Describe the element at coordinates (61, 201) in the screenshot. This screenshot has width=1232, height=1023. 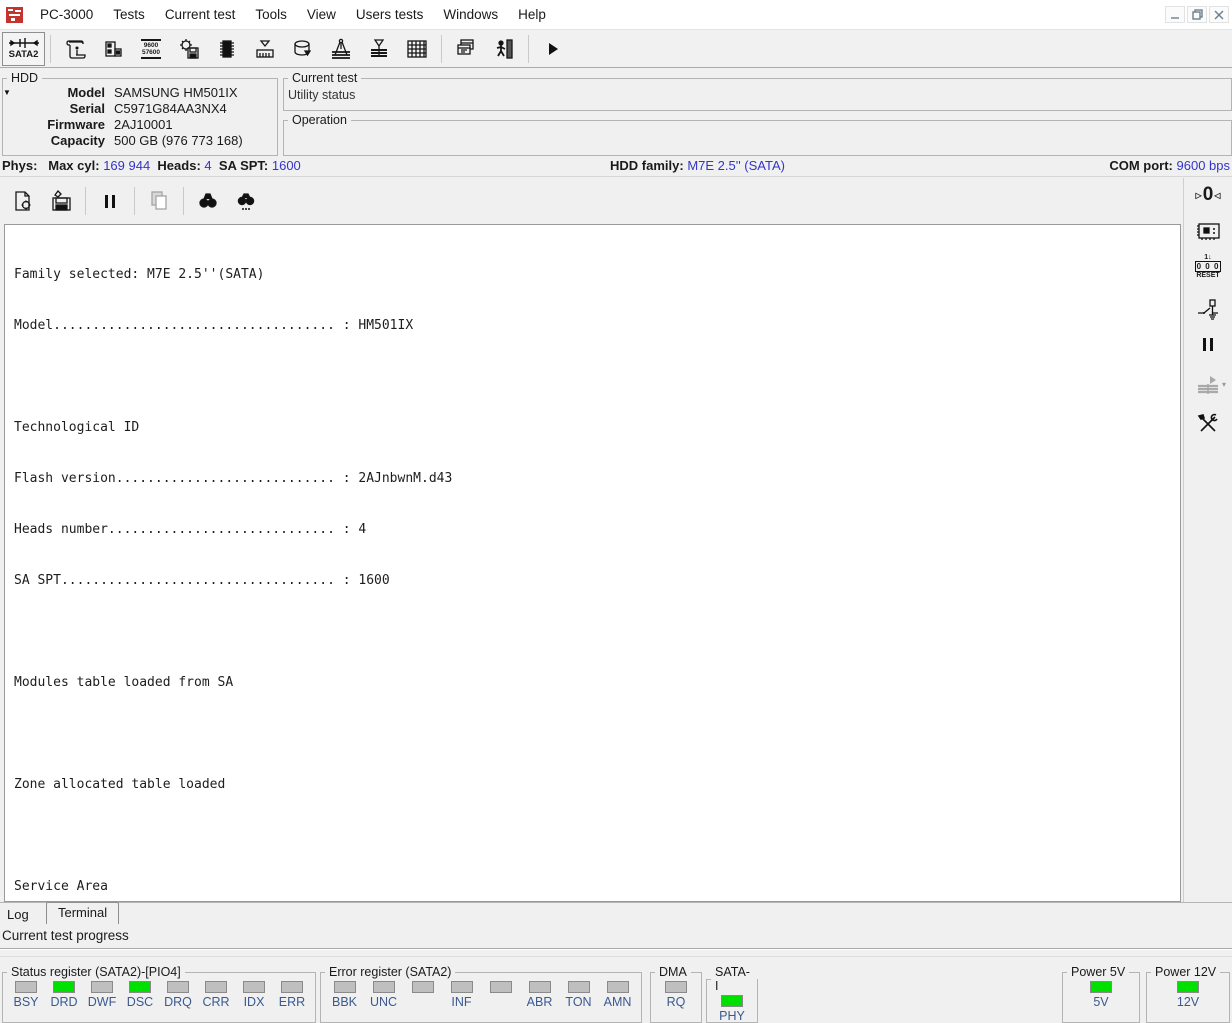
I see `save-log-icon` at that location.